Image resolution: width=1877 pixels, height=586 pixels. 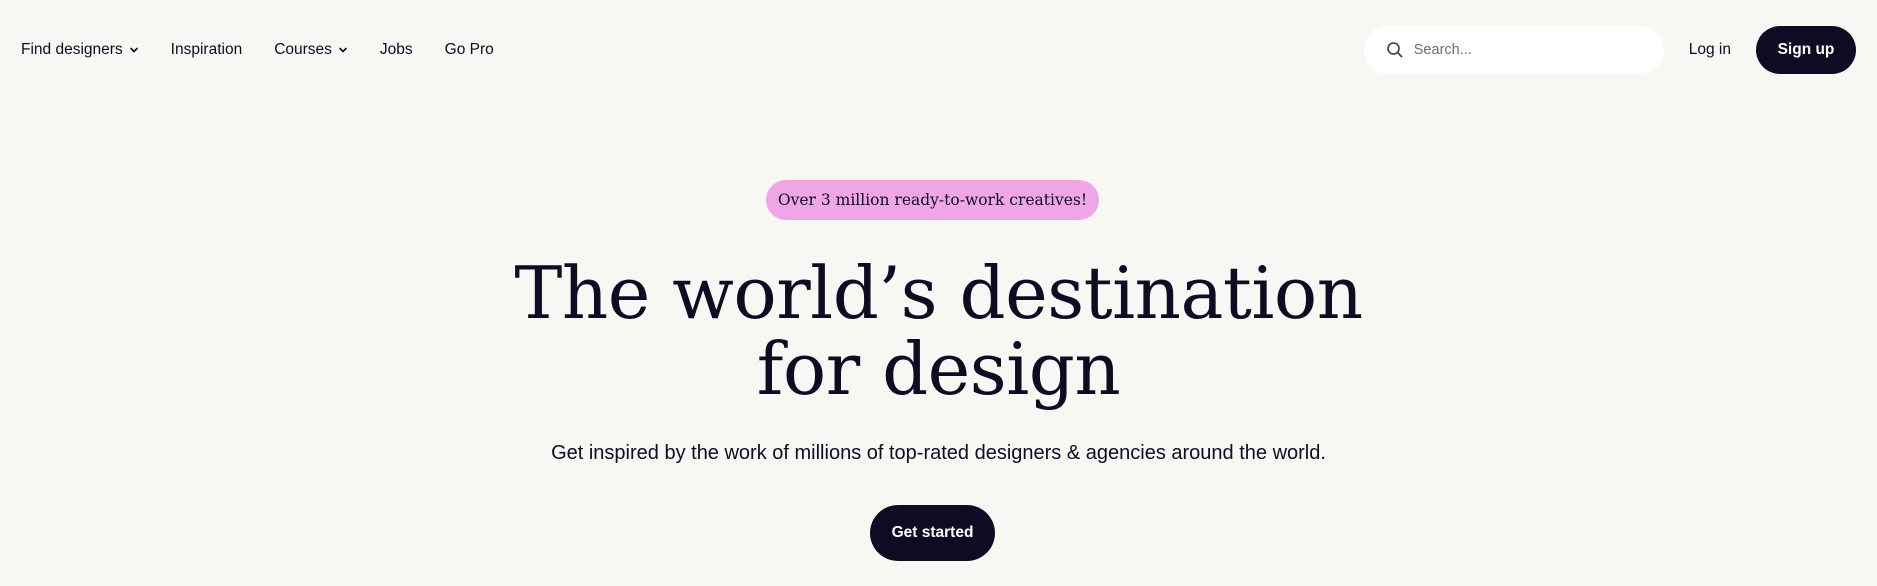 I want to click on nav-go-pro: Go Pro, so click(x=469, y=50).